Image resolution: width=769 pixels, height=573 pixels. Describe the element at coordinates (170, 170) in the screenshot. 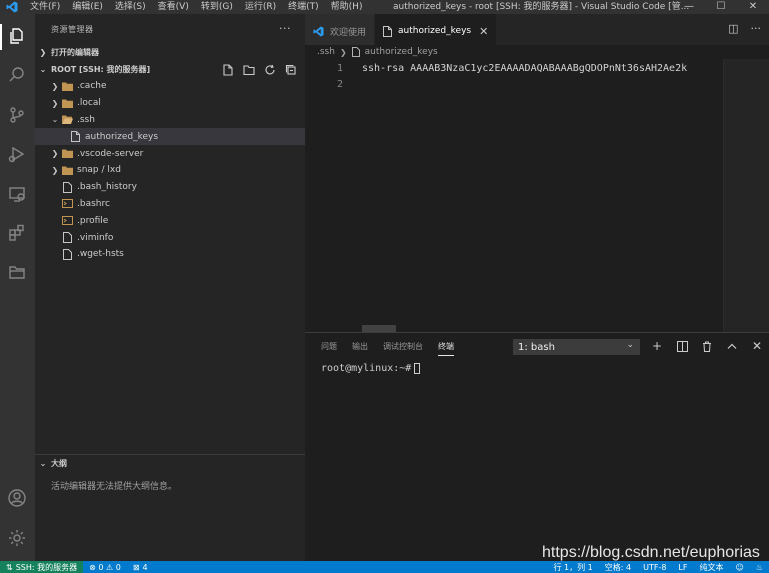

I see `tree-item-snap-lxd: ❯ snap / lxd` at that location.